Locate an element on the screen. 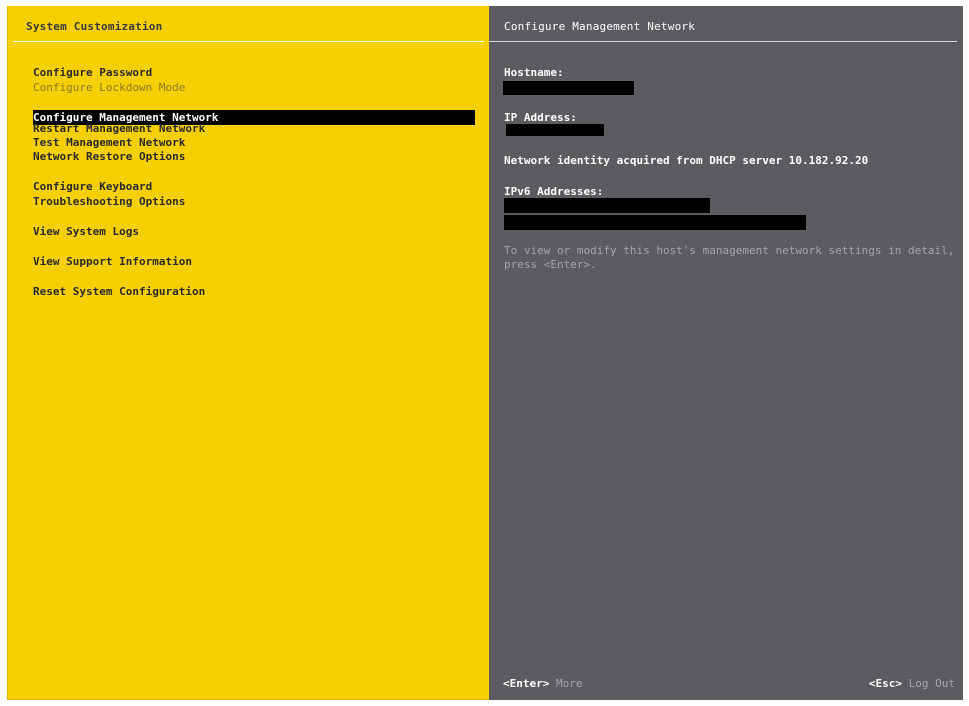  left-title-divider is located at coordinates (248, 41).